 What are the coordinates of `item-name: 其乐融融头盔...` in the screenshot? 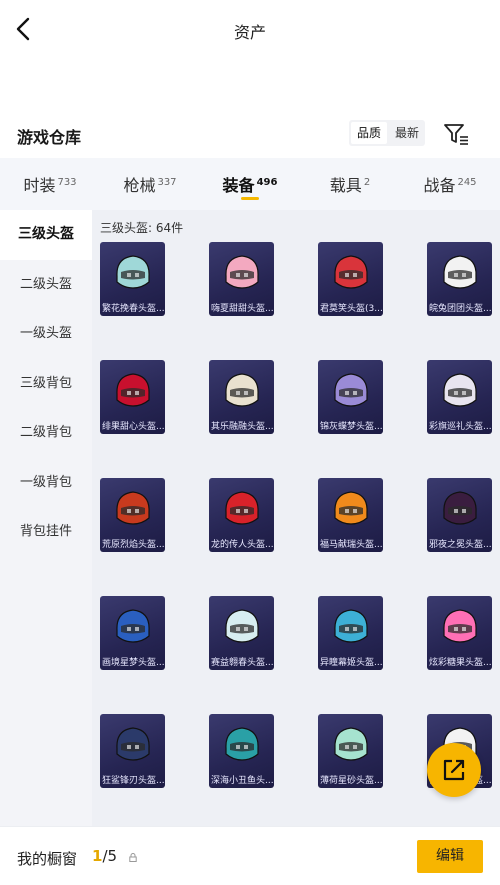 It's located at (242, 427).